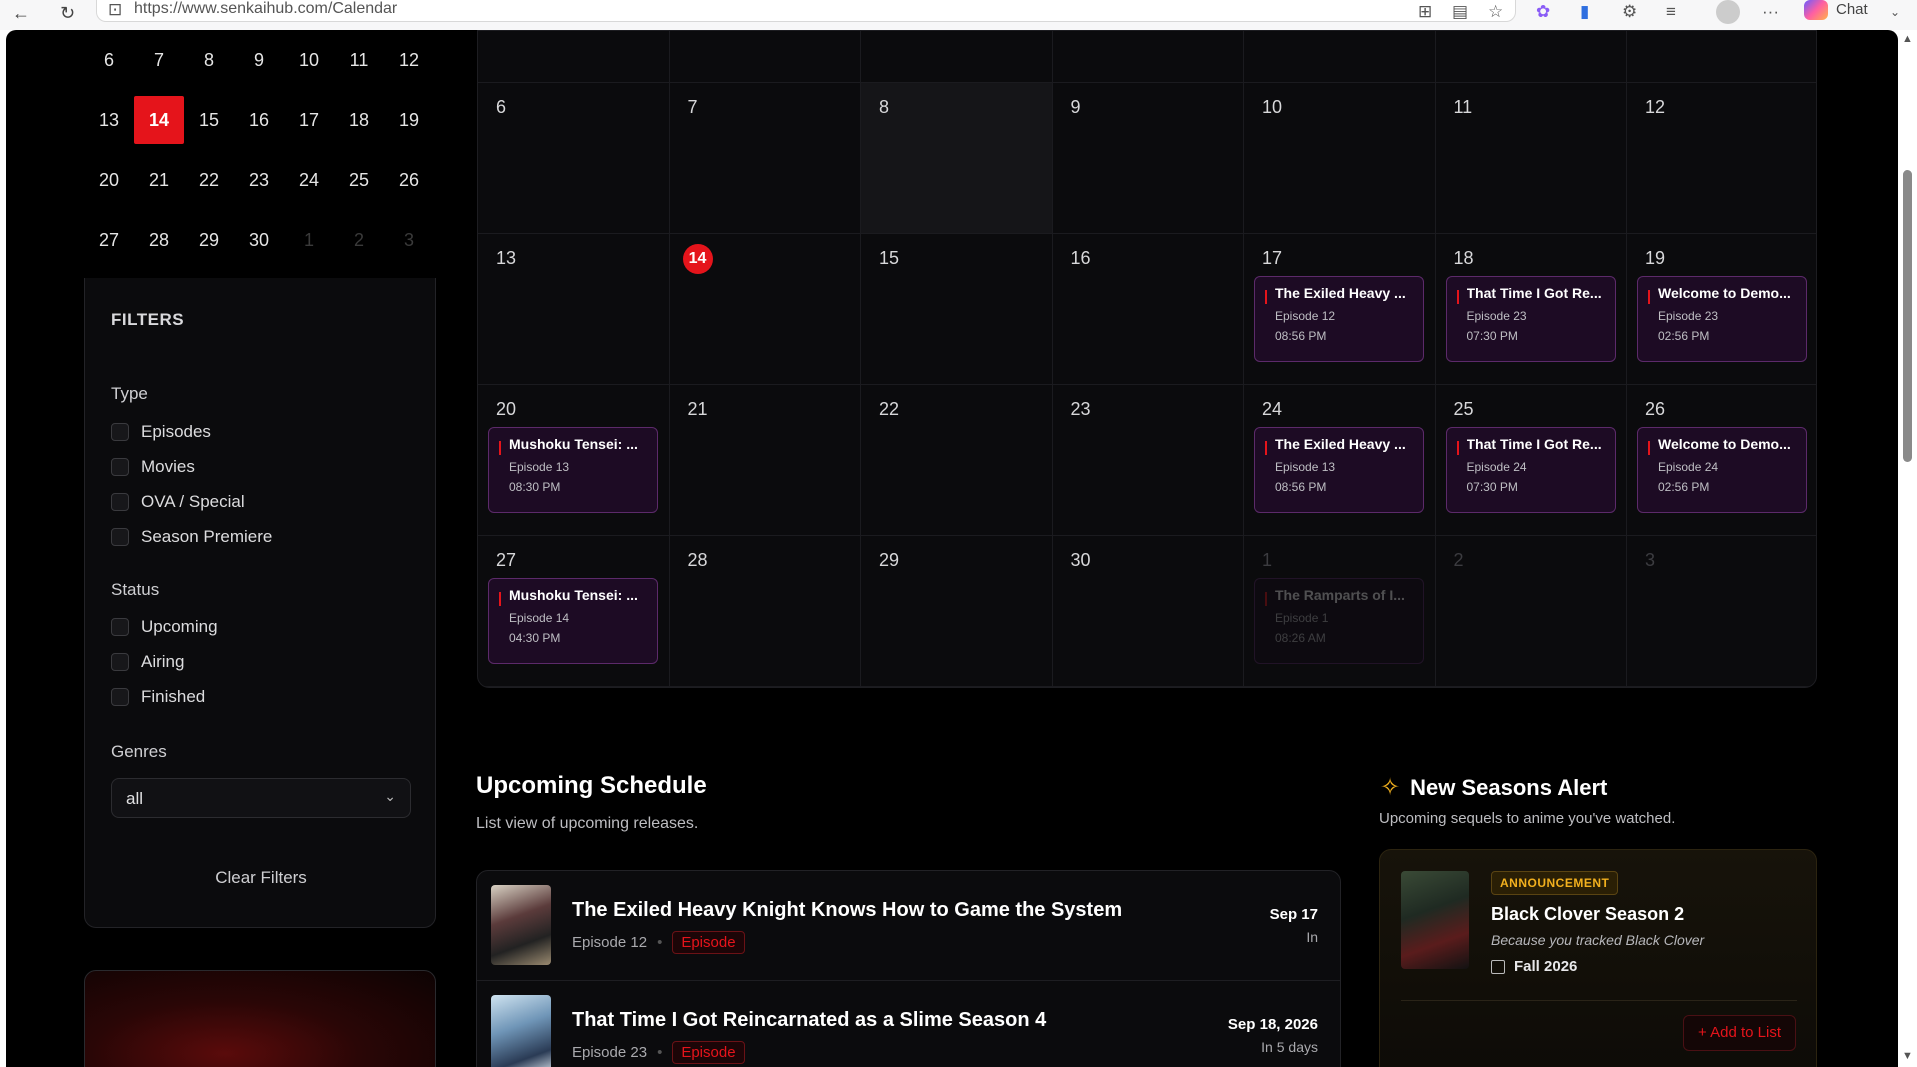 The width and height of the screenshot is (1917, 1067). Describe the element at coordinates (265, 9) in the screenshot. I see `url-text: https://www.senkaihub.com/Calendar` at that location.